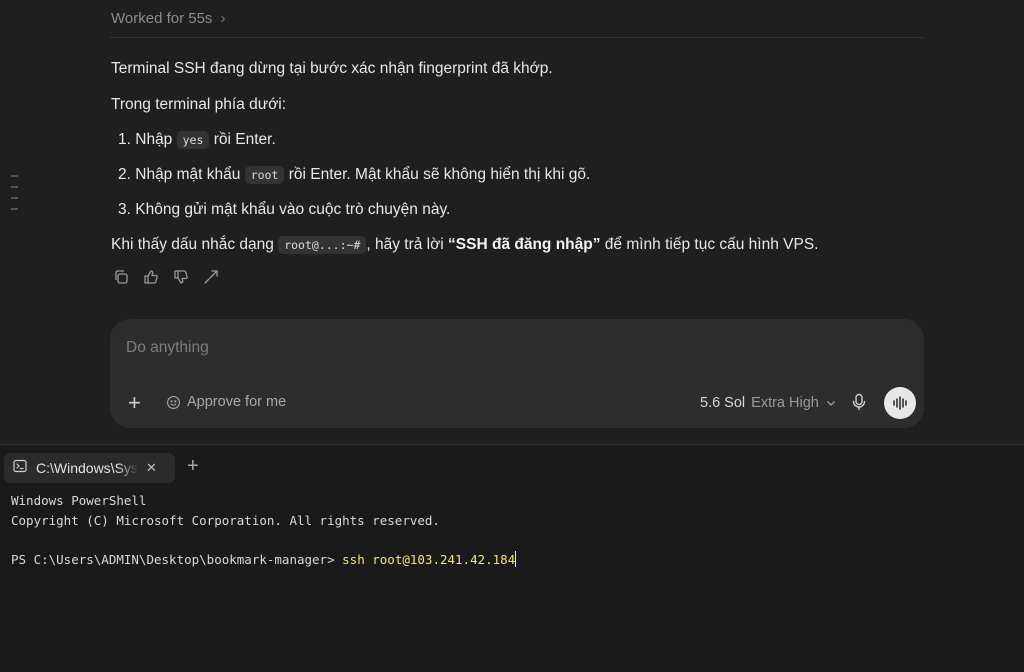  Describe the element at coordinates (124, 139) in the screenshot. I see `list-number: 1.` at that location.